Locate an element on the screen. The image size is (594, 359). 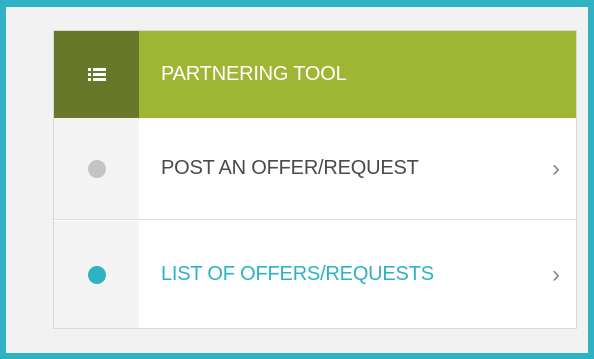
menu-title: PARTNERING TOOL is located at coordinates (254, 74).